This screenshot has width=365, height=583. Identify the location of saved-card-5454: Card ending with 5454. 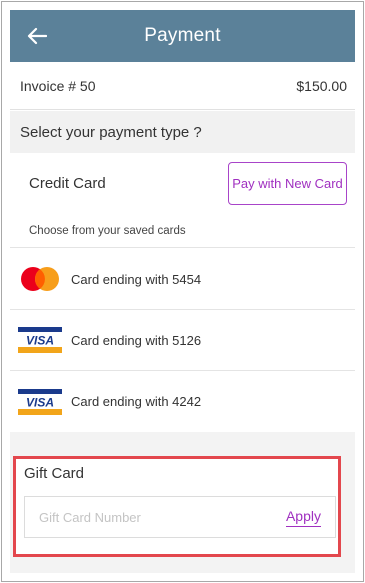
(182, 279).